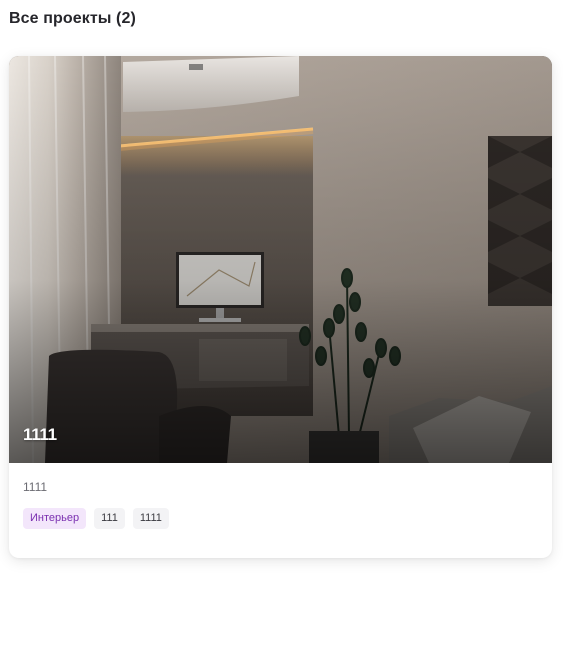  What do you see at coordinates (35, 487) in the screenshot?
I see `project-description: 1111` at bounding box center [35, 487].